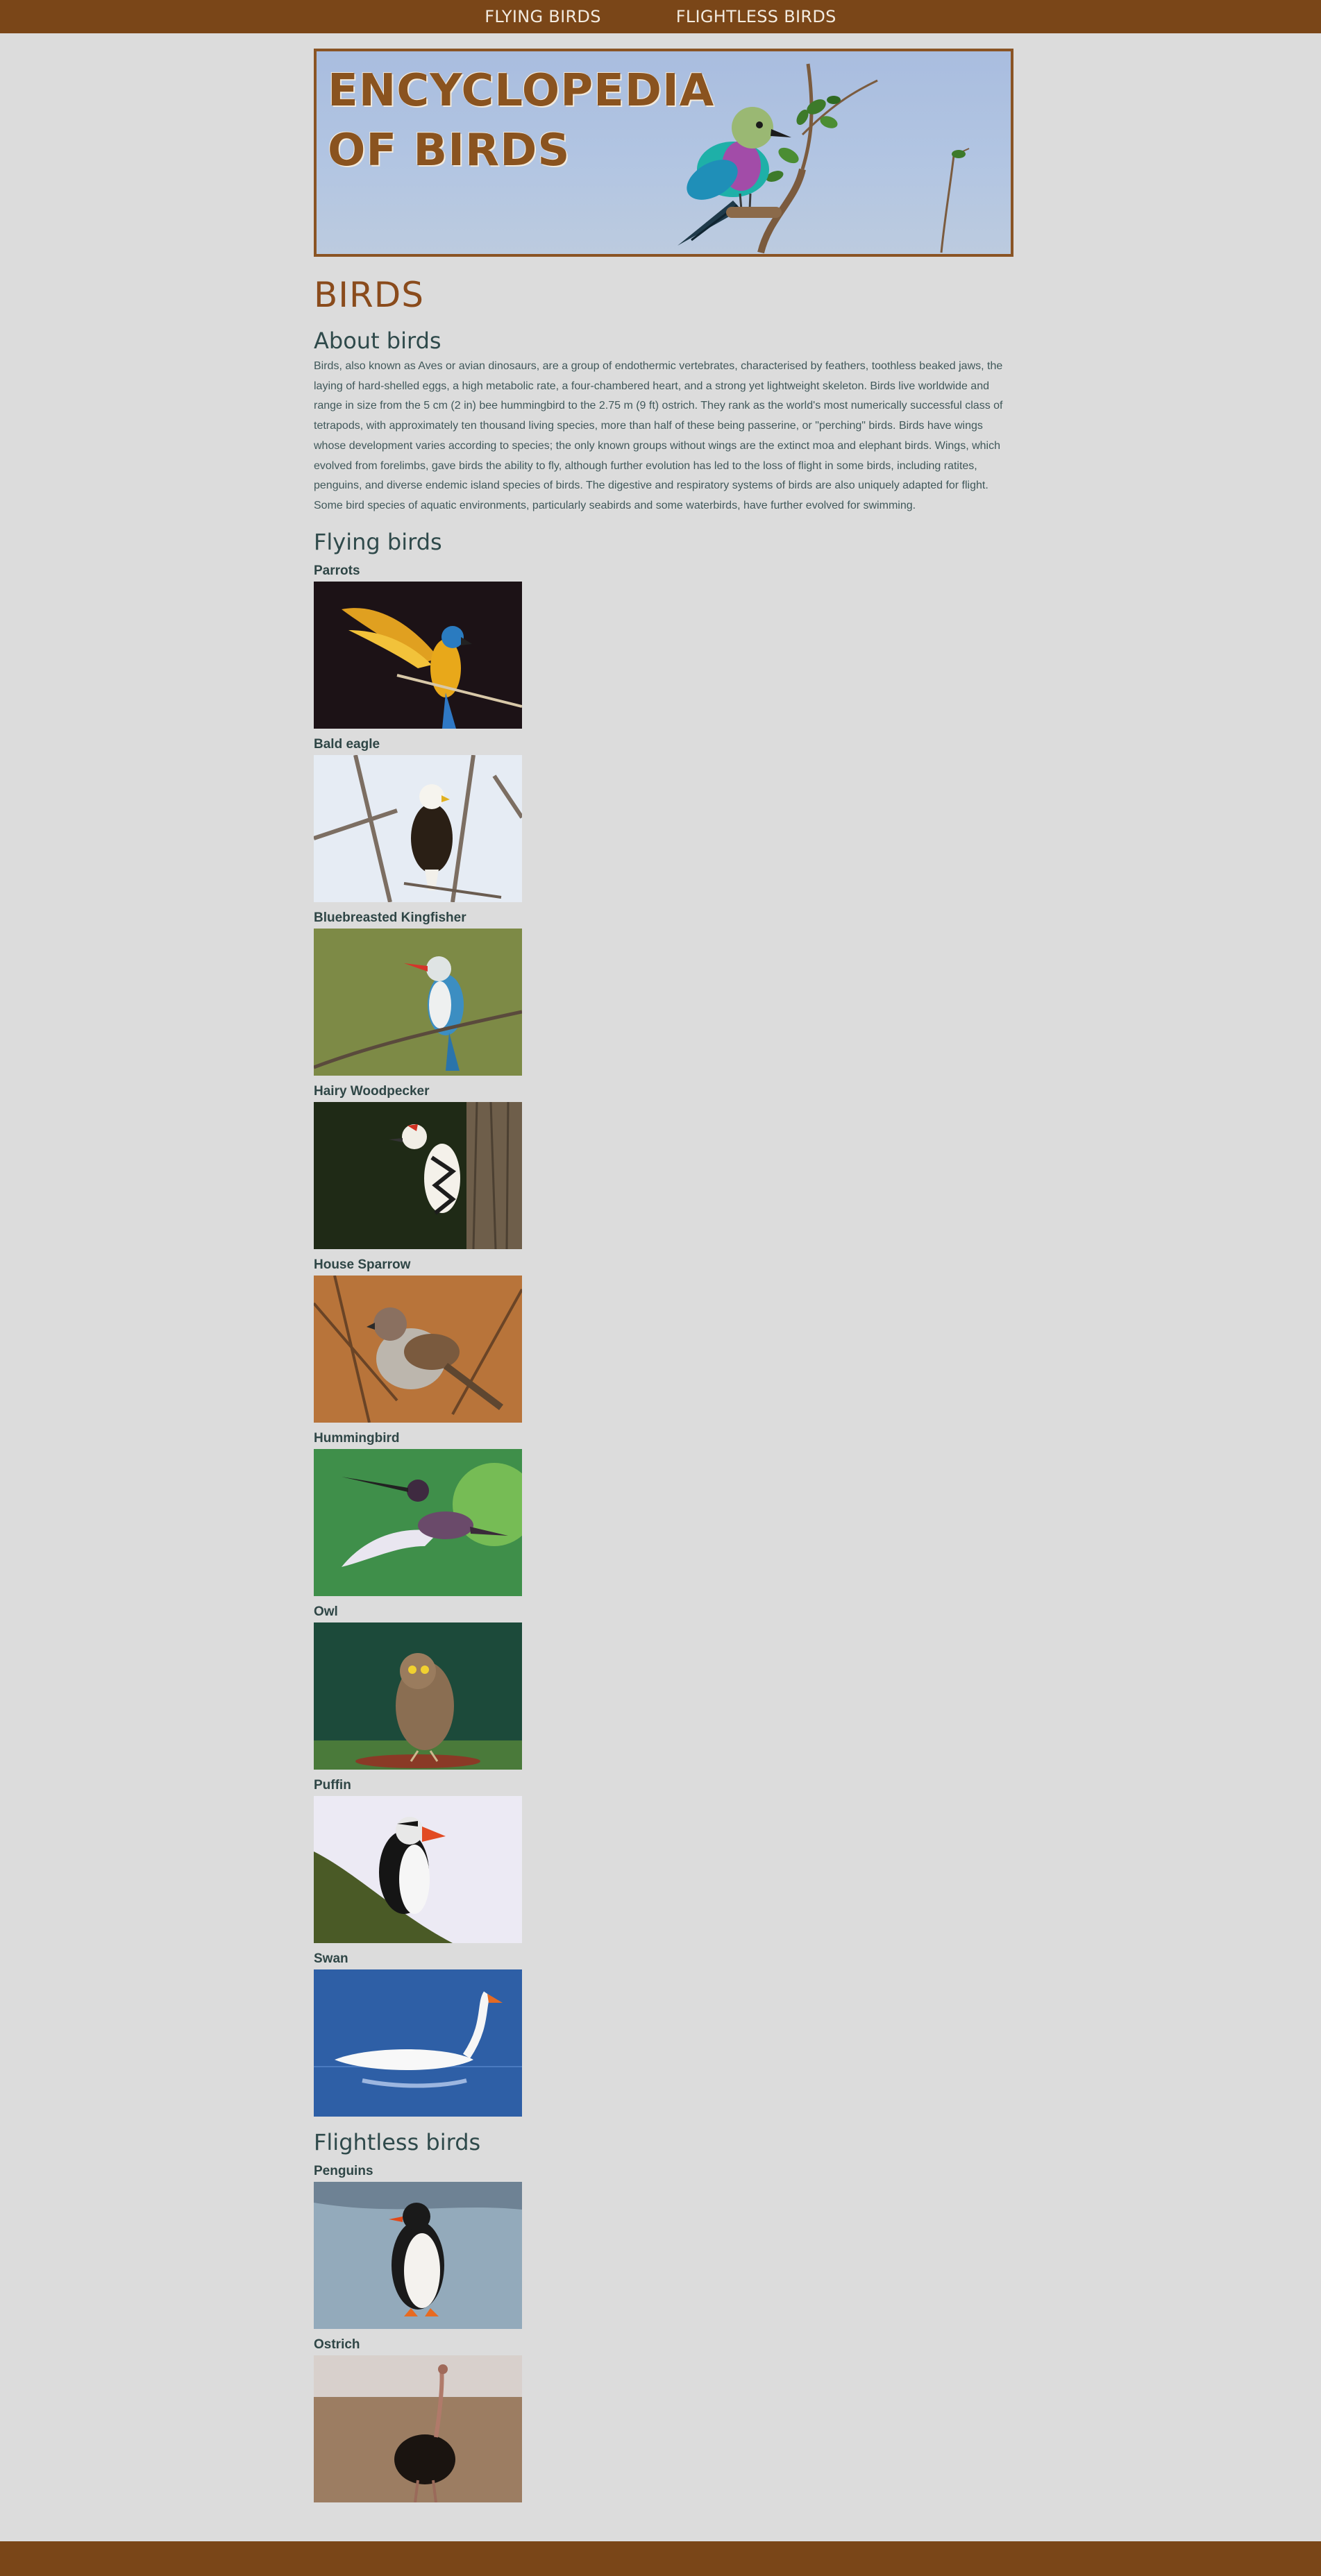 The width and height of the screenshot is (1321, 2576). Describe the element at coordinates (663, 993) in the screenshot. I see `bird-entry-bluebreasted-kingfisher: Bluebreasted Kingfisher` at that location.